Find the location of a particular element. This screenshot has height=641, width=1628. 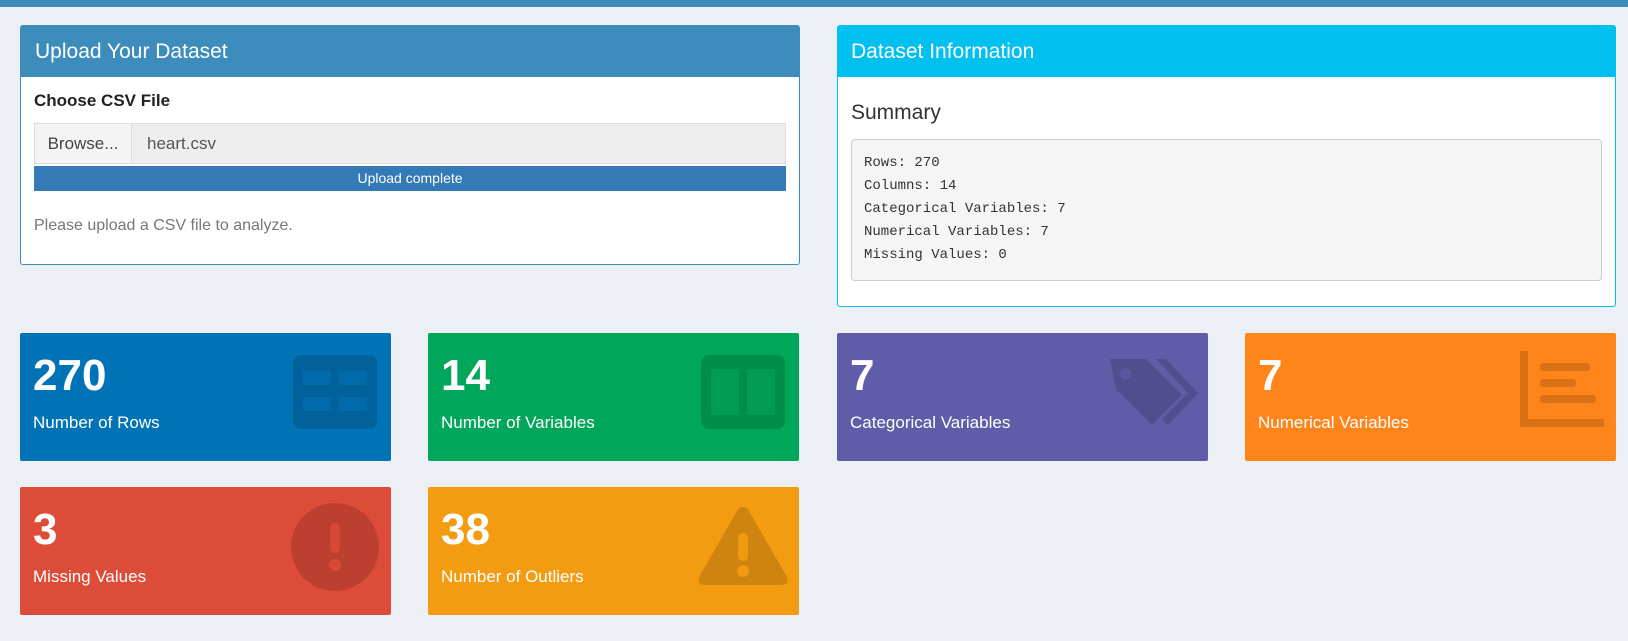

warning-icon is located at coordinates (743, 546).